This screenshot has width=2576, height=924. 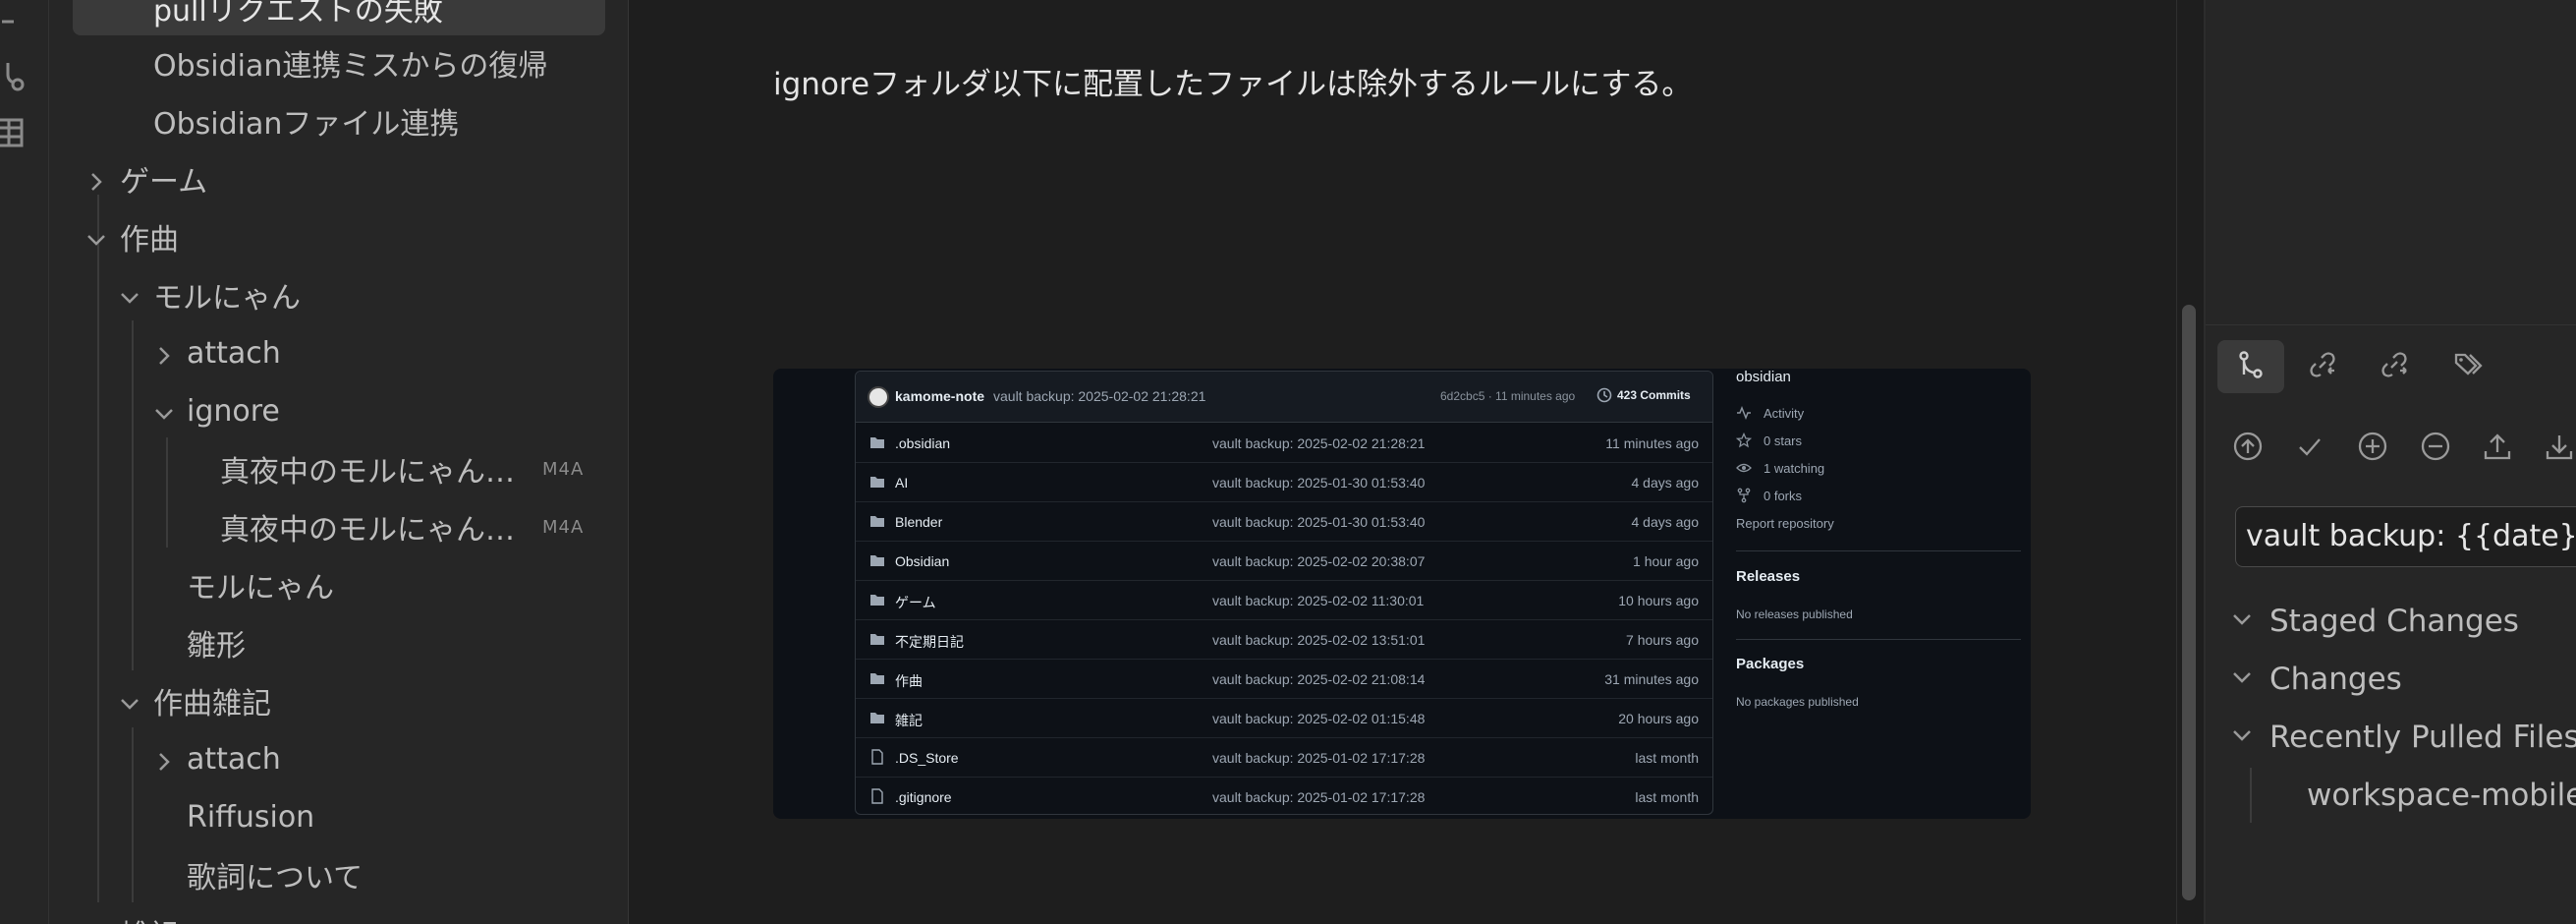 What do you see at coordinates (339, 700) in the screenshot?
I see `tree-folder-compose-notes: 作曲雑記` at bounding box center [339, 700].